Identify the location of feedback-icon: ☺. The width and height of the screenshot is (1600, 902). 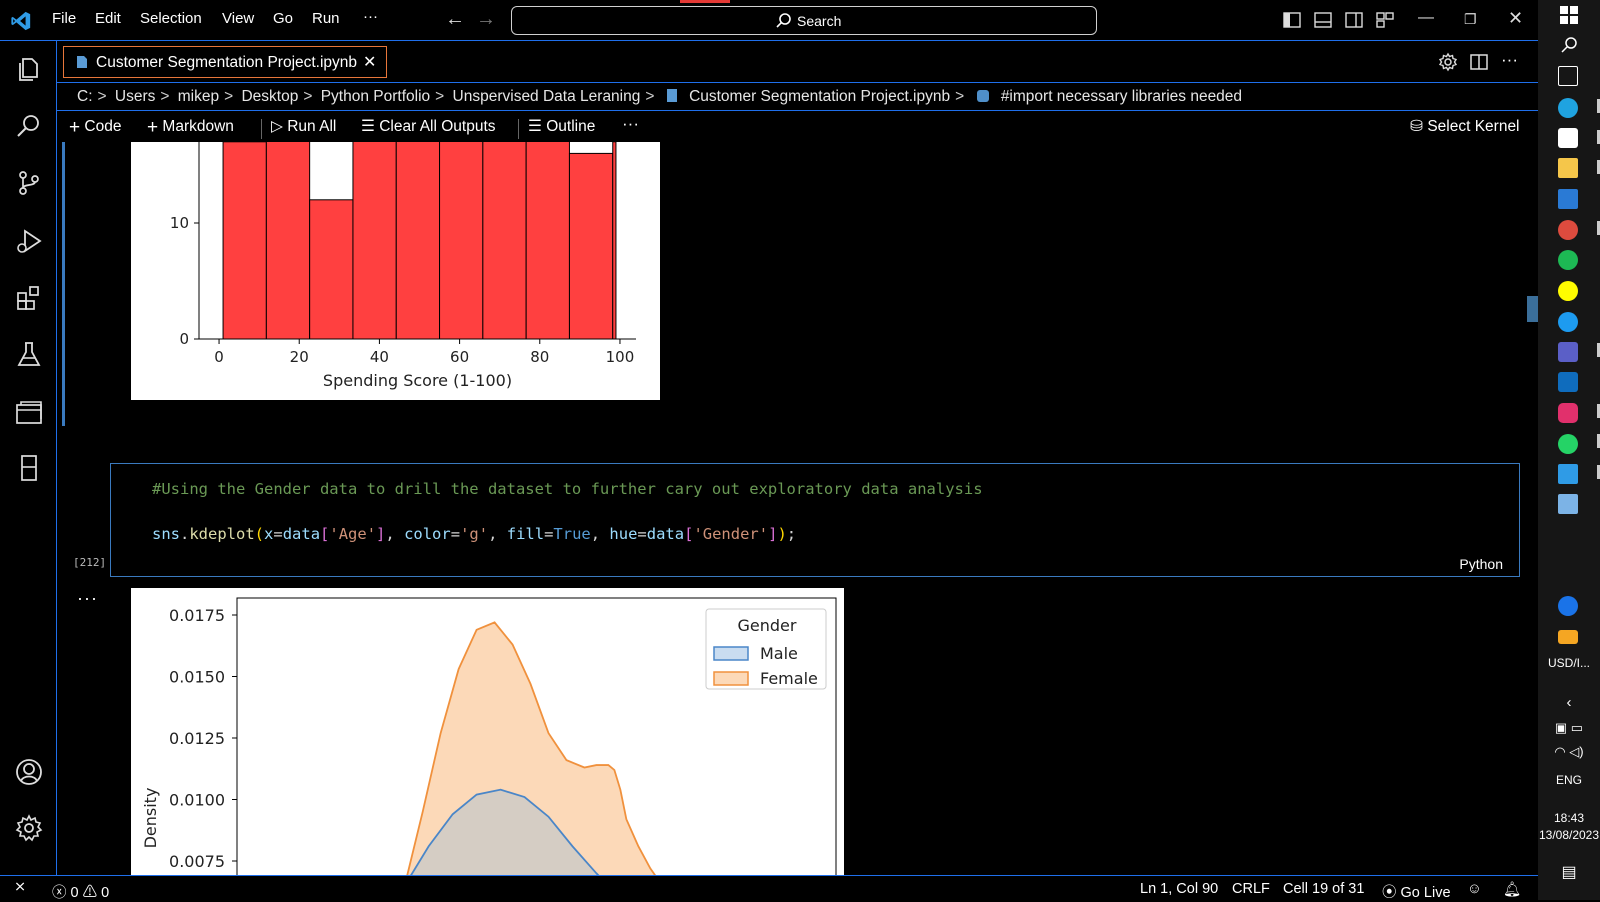
(1474, 889).